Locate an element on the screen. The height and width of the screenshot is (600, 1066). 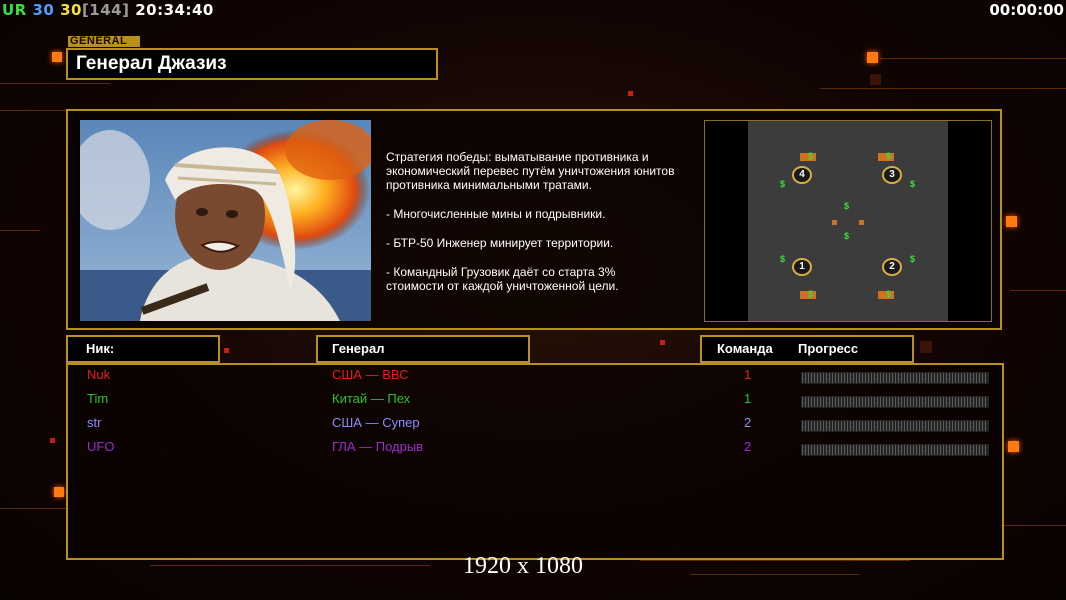
bracket-value: [144] is located at coordinates (105, 10).